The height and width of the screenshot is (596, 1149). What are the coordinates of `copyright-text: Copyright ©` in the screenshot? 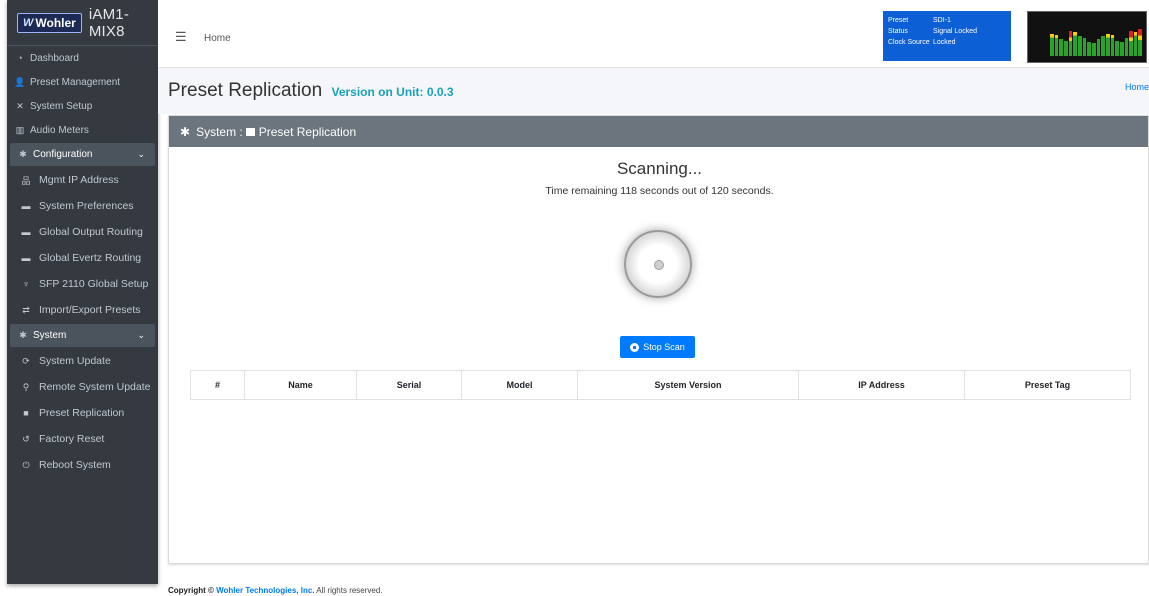 It's located at (191, 590).